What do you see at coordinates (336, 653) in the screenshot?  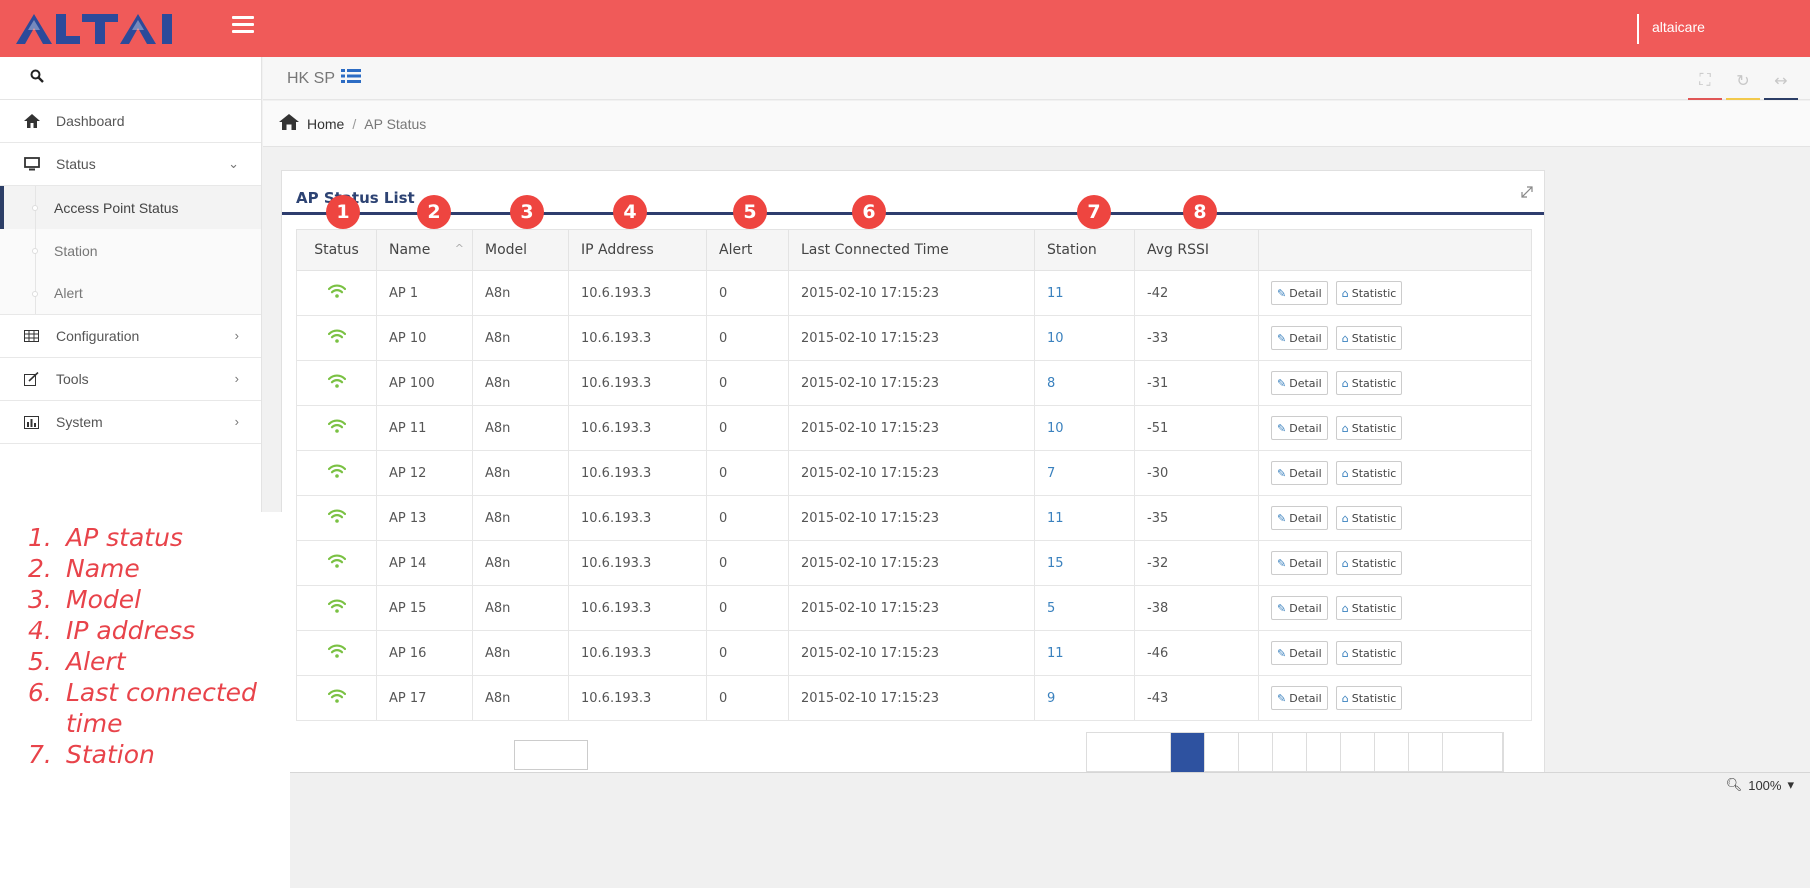 I see `status-cell` at bounding box center [336, 653].